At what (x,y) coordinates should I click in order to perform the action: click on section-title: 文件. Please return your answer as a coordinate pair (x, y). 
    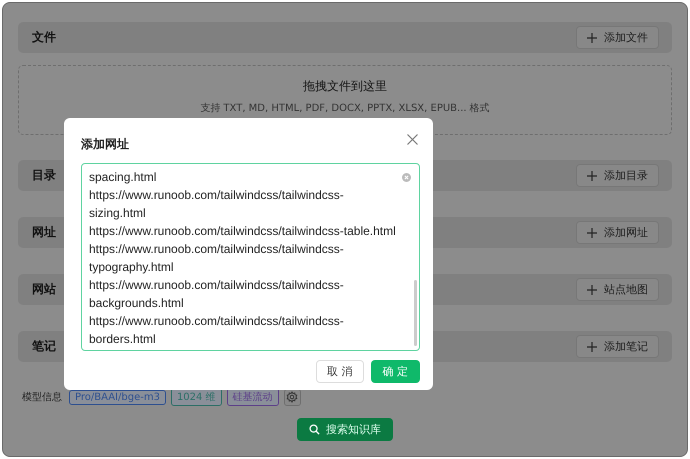
    Looking at the image, I should click on (44, 37).